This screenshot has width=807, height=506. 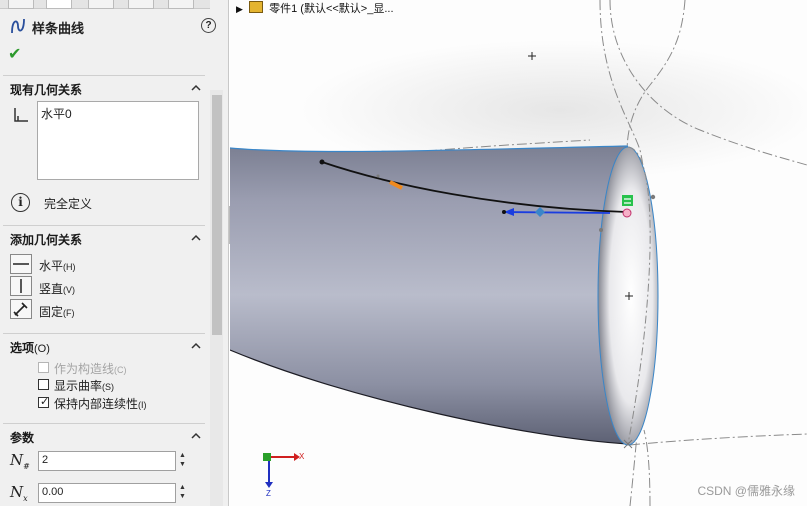 What do you see at coordinates (14, 54) in the screenshot?
I see `checkmark-icon: ✔` at bounding box center [14, 54].